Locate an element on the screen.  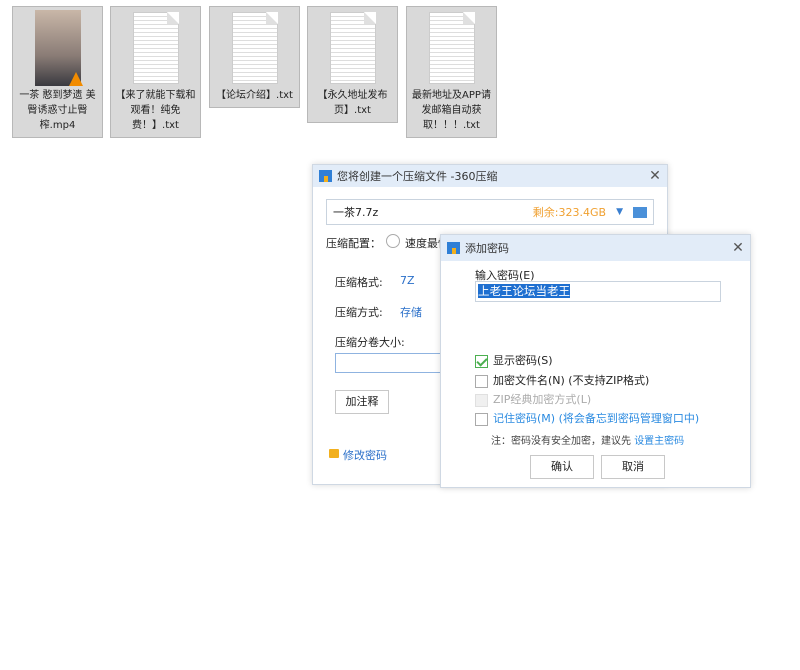
file-item: 【永久地址发布页】.txt is located at coordinates (352, 64).